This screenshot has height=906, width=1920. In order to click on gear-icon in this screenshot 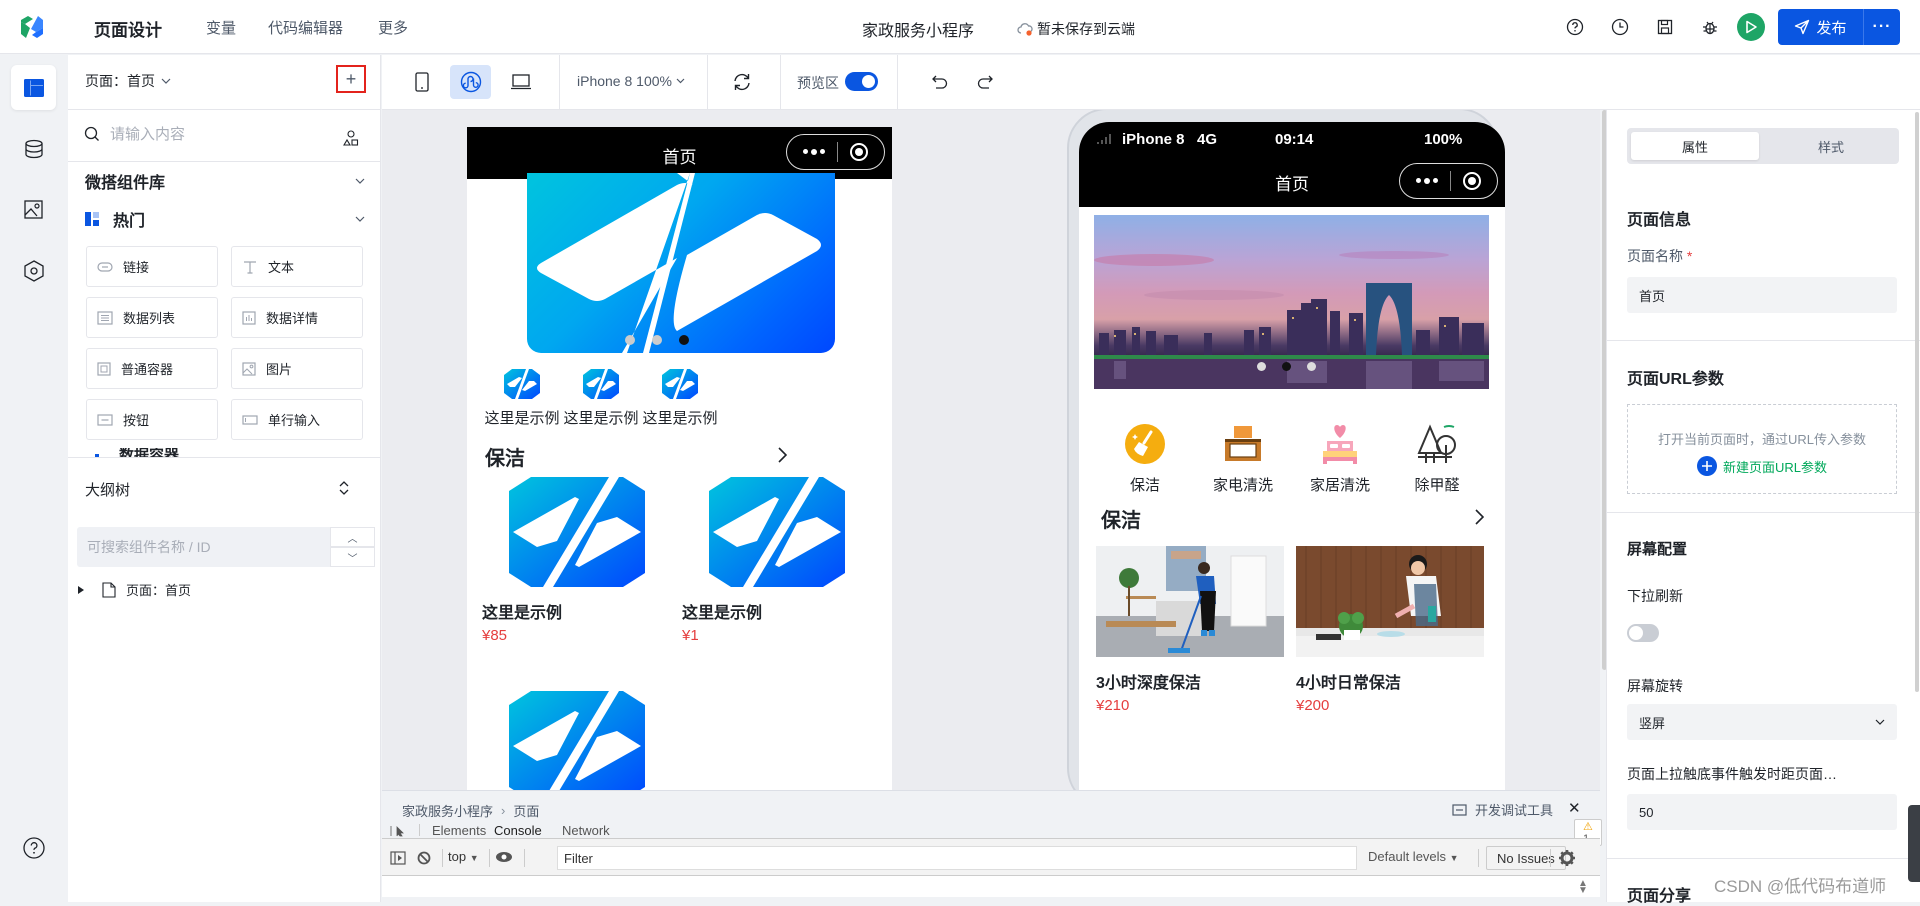, I will do `click(1567, 858)`.